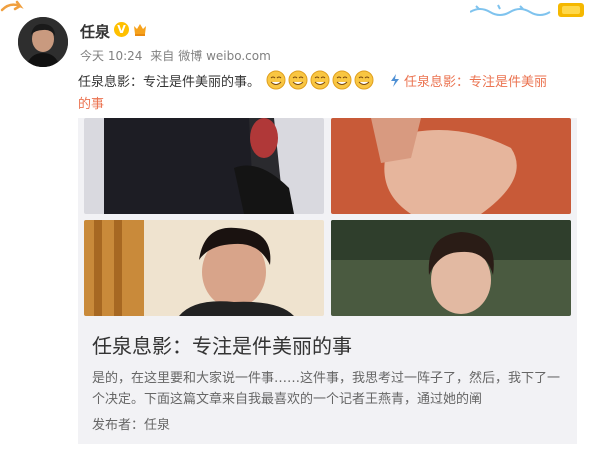 This screenshot has height=449, width=589. What do you see at coordinates (224, 56) in the screenshot?
I see `post-source: 微博 weibo.com` at bounding box center [224, 56].